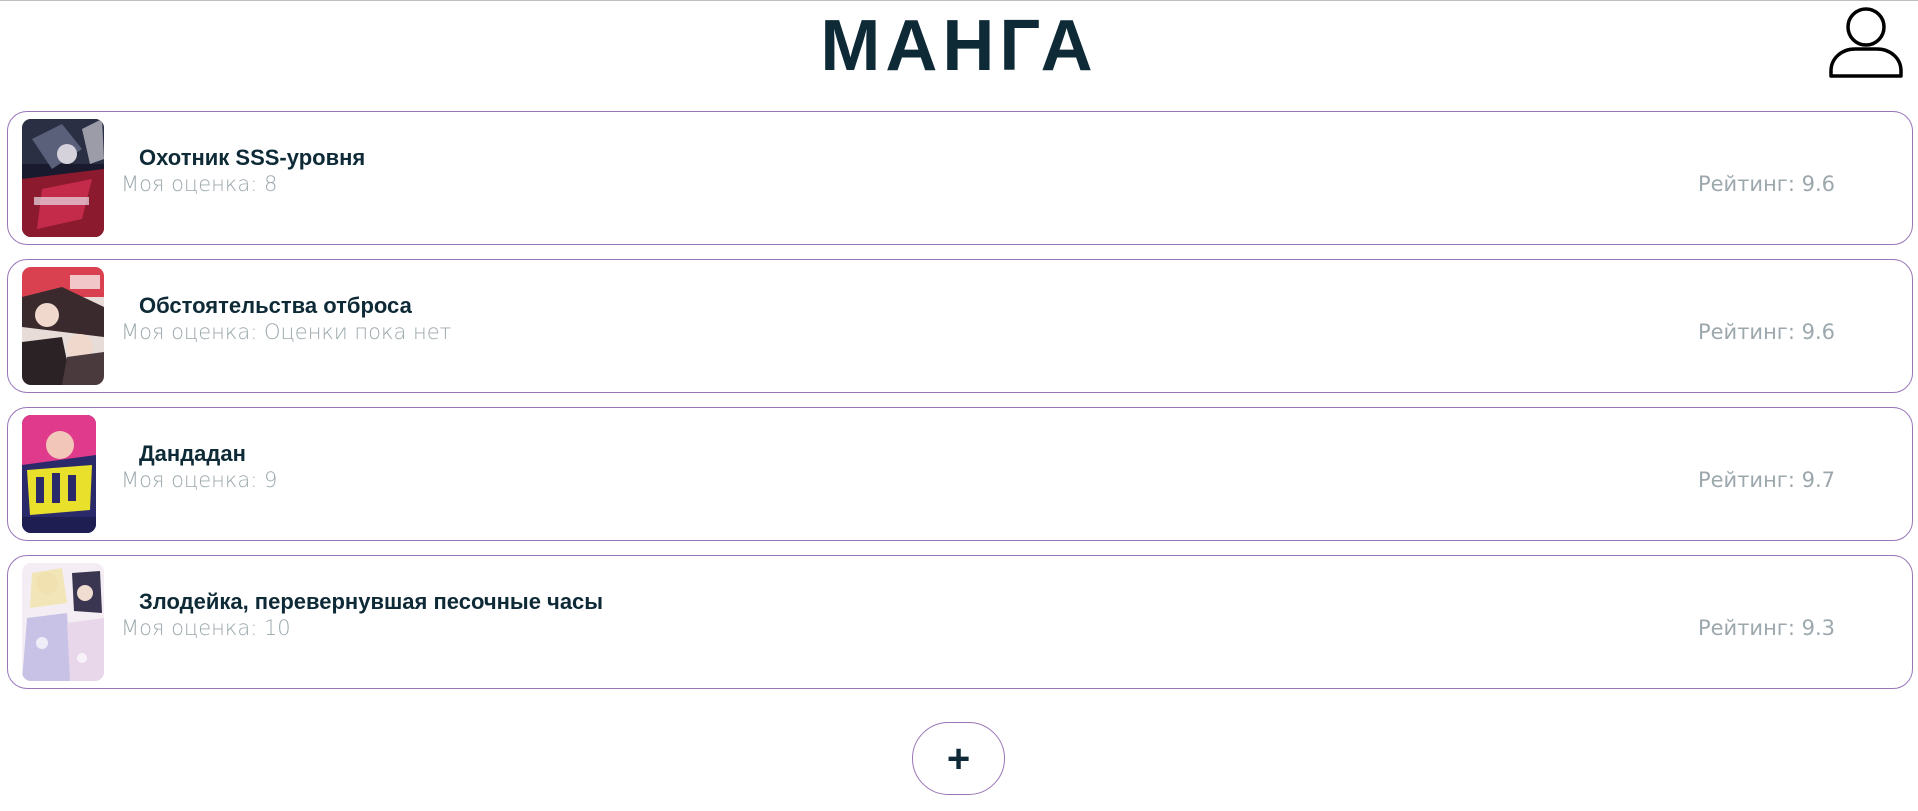  Describe the element at coordinates (199, 480) in the screenshot. I see `my-rating-text: Моя оценка: 9` at that location.